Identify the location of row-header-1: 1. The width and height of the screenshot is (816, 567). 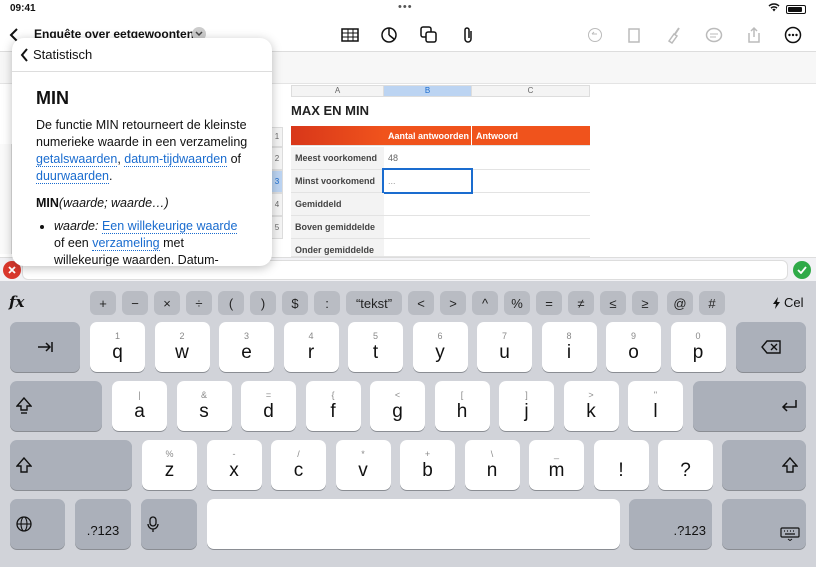
(277, 137).